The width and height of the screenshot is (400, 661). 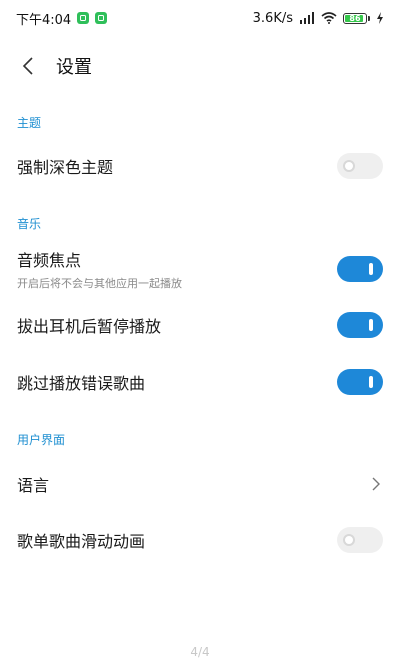 What do you see at coordinates (307, 18) in the screenshot?
I see `signal-icon` at bounding box center [307, 18].